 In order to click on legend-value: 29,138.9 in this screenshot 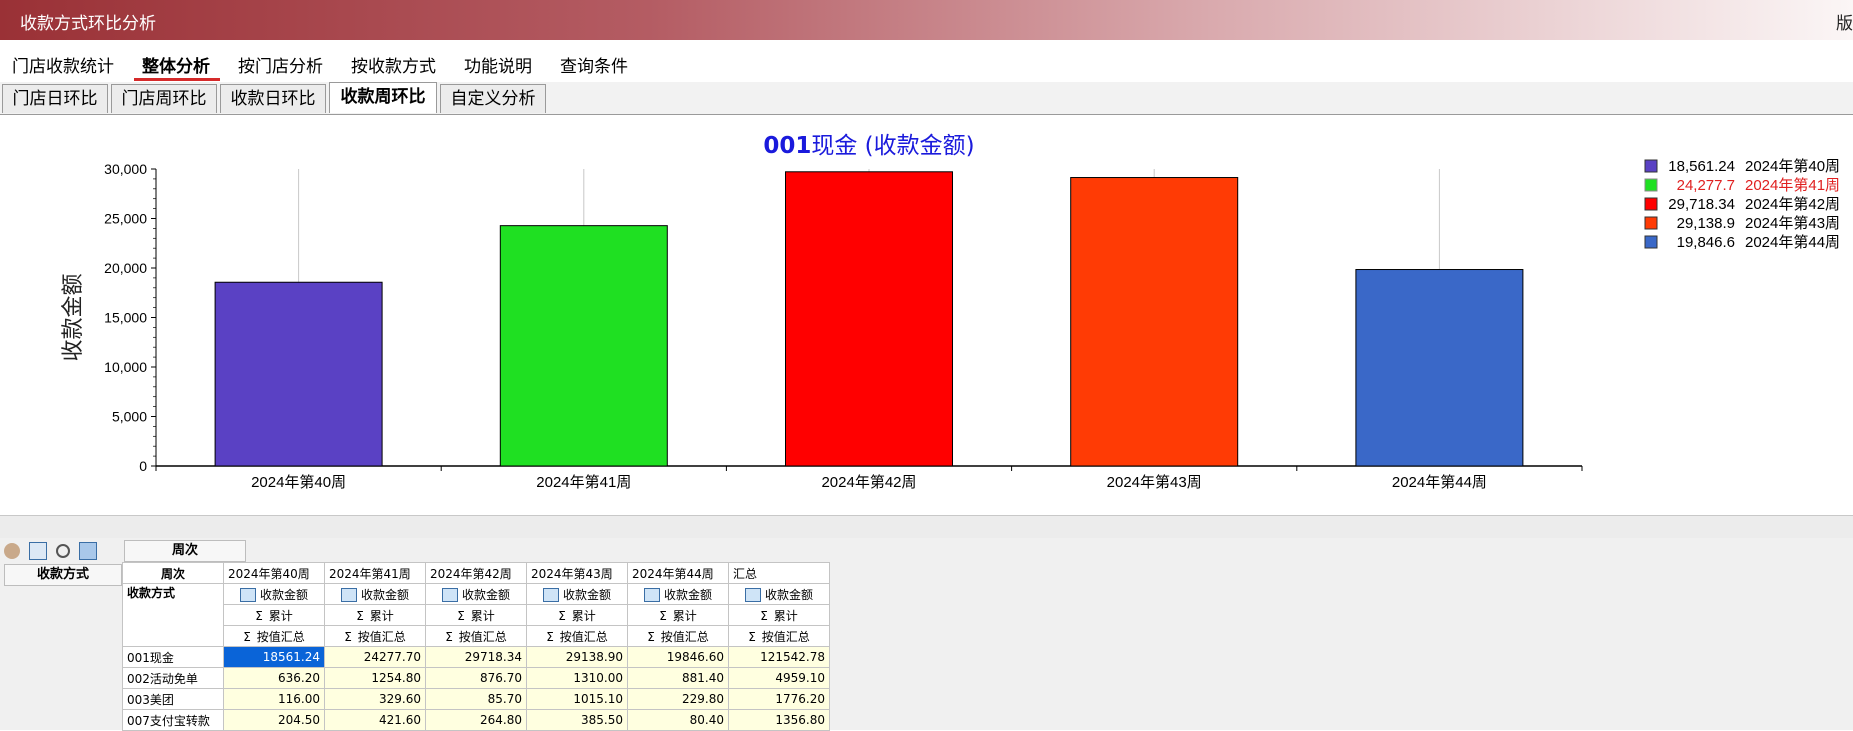, I will do `click(1706, 223)`.